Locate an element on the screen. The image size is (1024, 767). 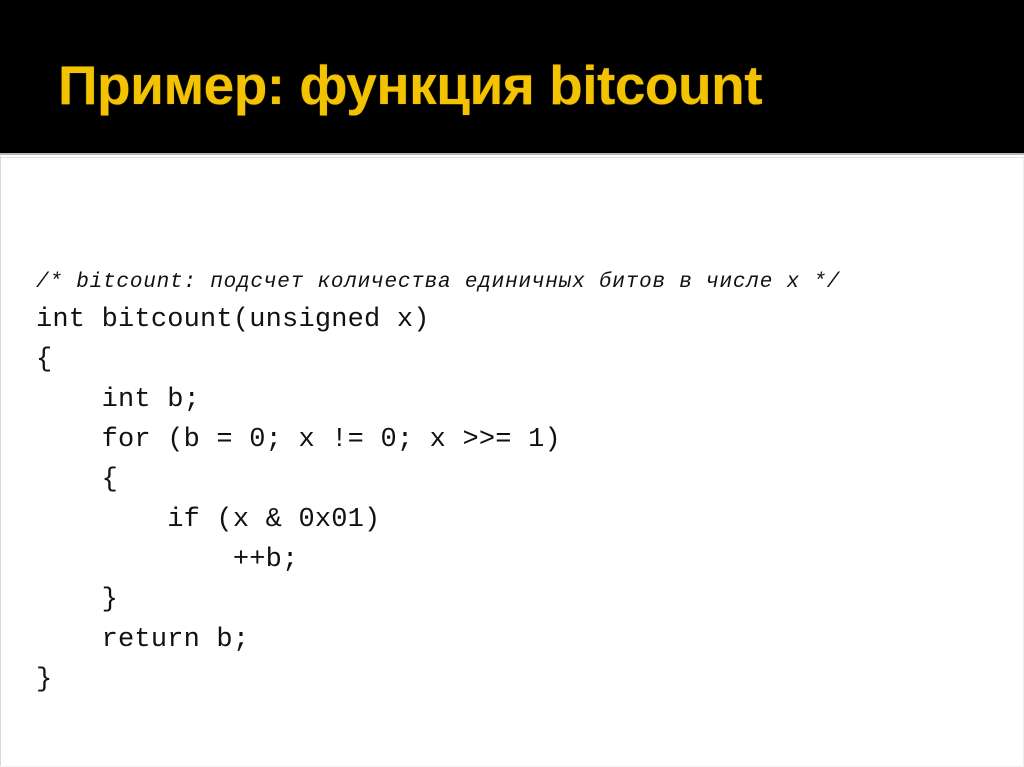
slide-border-left is located at coordinates (0, 461).